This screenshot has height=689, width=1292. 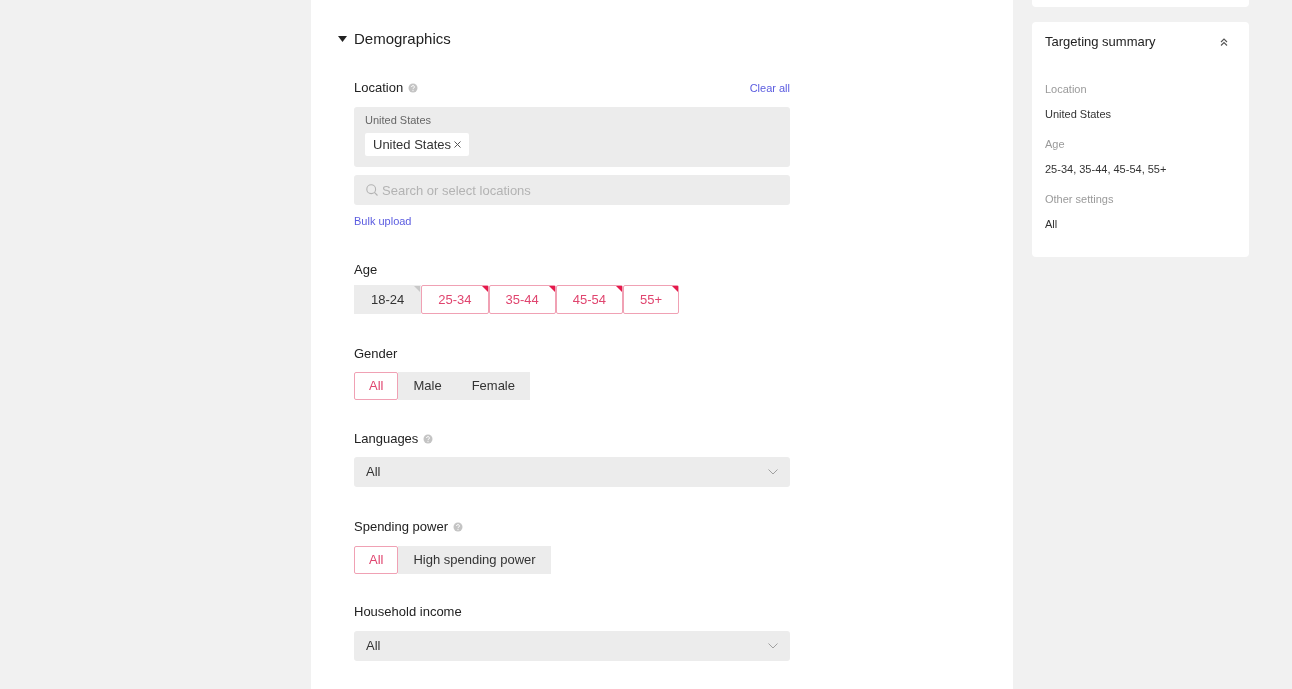 I want to click on languages-label: Languages, so click(x=386, y=439).